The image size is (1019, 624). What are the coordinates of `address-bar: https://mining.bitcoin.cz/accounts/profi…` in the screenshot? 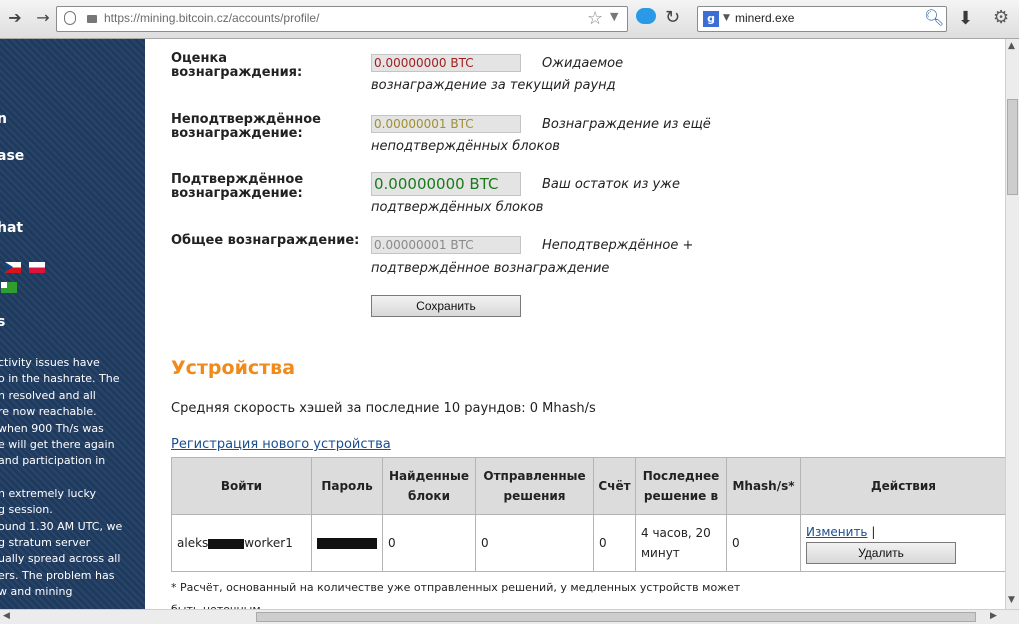 It's located at (342, 19).